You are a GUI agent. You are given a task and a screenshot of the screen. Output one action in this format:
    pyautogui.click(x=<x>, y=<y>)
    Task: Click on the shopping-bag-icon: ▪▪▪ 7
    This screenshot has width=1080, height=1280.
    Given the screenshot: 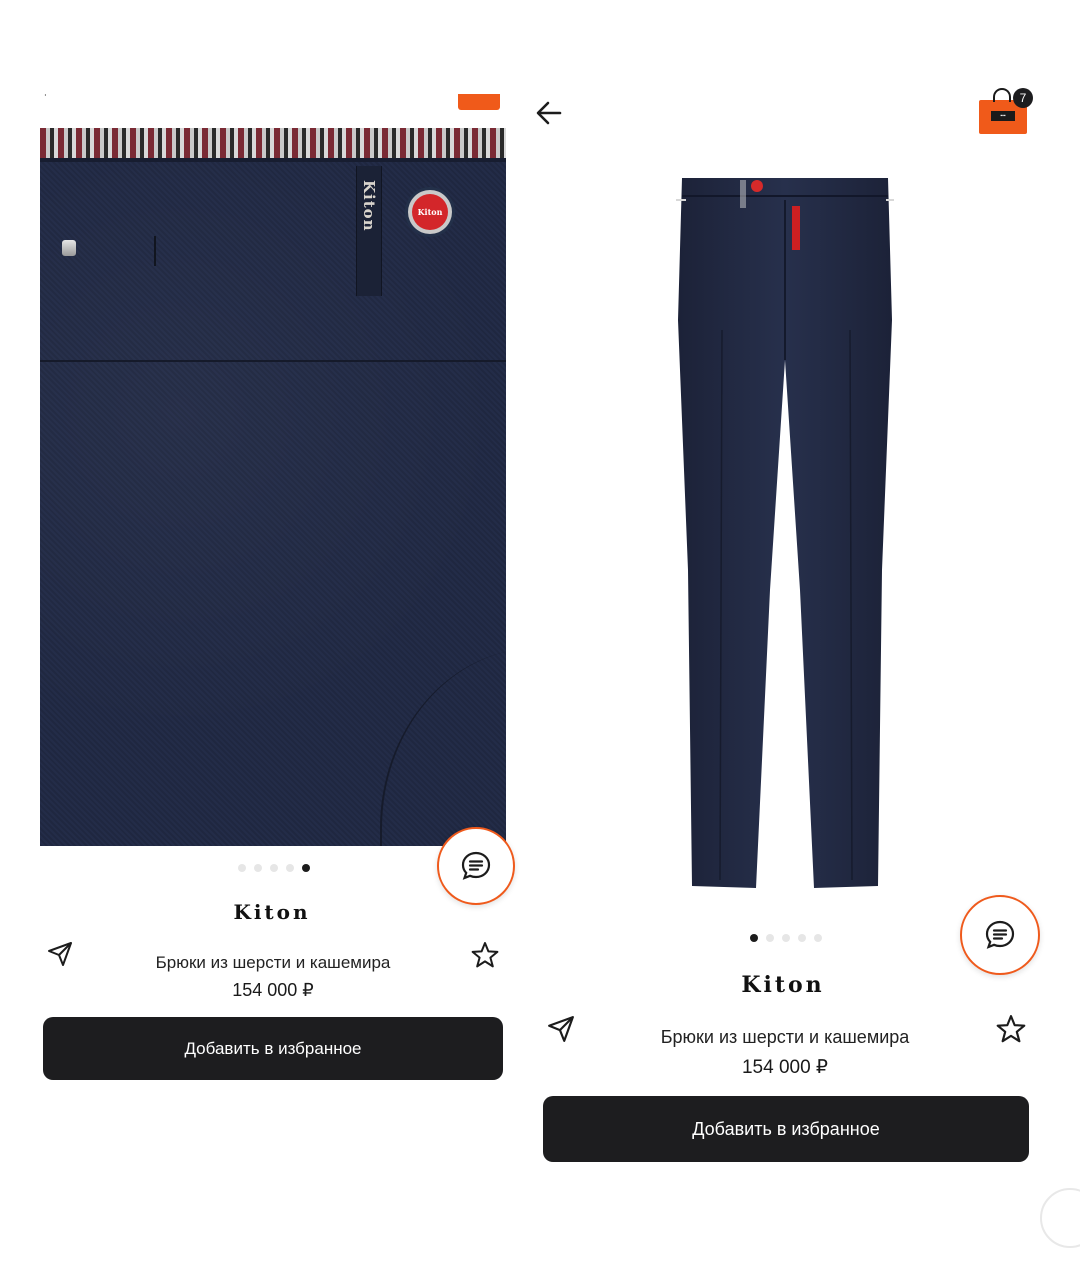 What is the action you would take?
    pyautogui.click(x=1006, y=111)
    